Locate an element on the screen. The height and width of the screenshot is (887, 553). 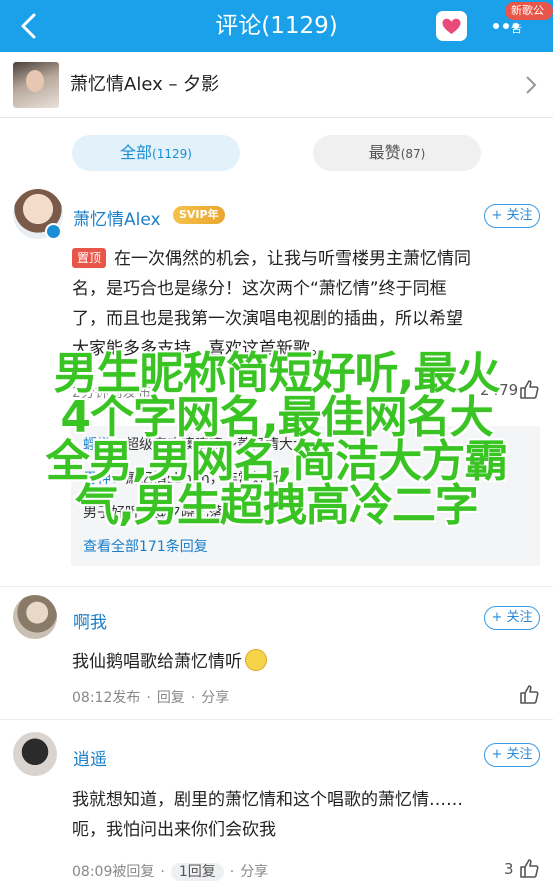
song-title: 萧忆情Alex – 夕影 is located at coordinates (145, 84).